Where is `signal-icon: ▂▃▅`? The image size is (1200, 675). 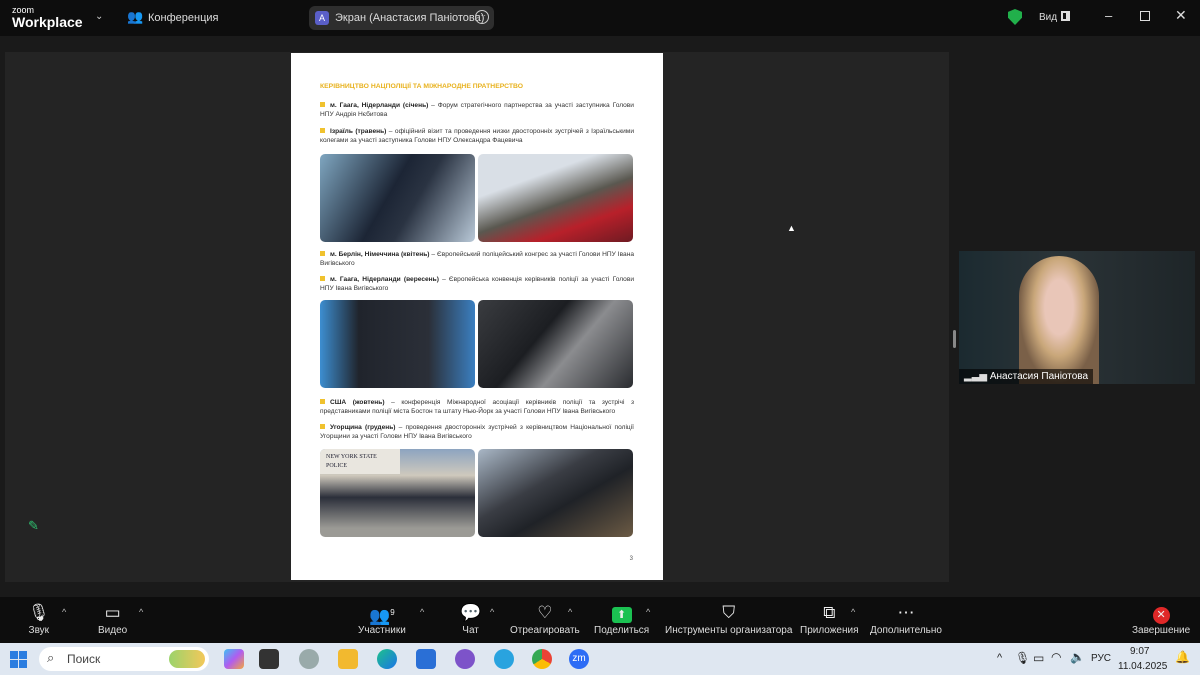
signal-icon: ▂▃▅ is located at coordinates (976, 376).